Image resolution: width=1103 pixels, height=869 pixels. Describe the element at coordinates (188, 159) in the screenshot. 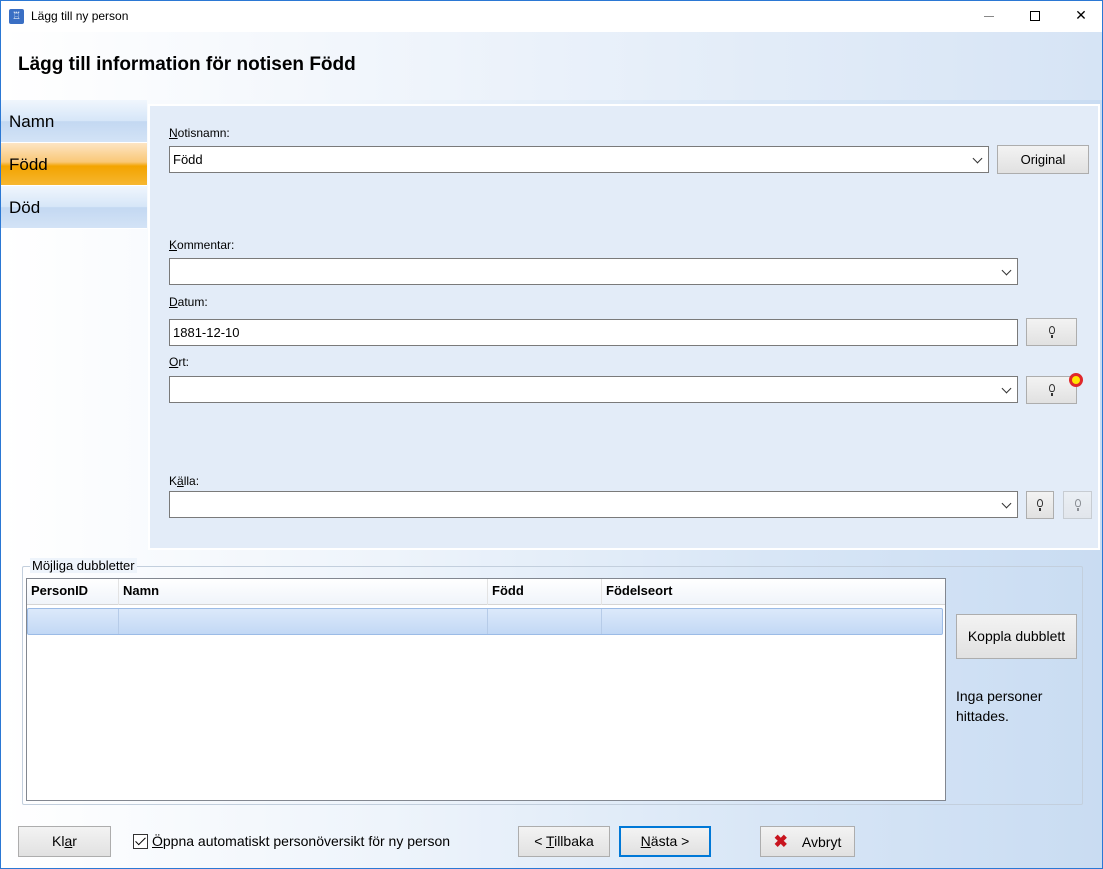

I see `notisnamn-value: Född` at that location.